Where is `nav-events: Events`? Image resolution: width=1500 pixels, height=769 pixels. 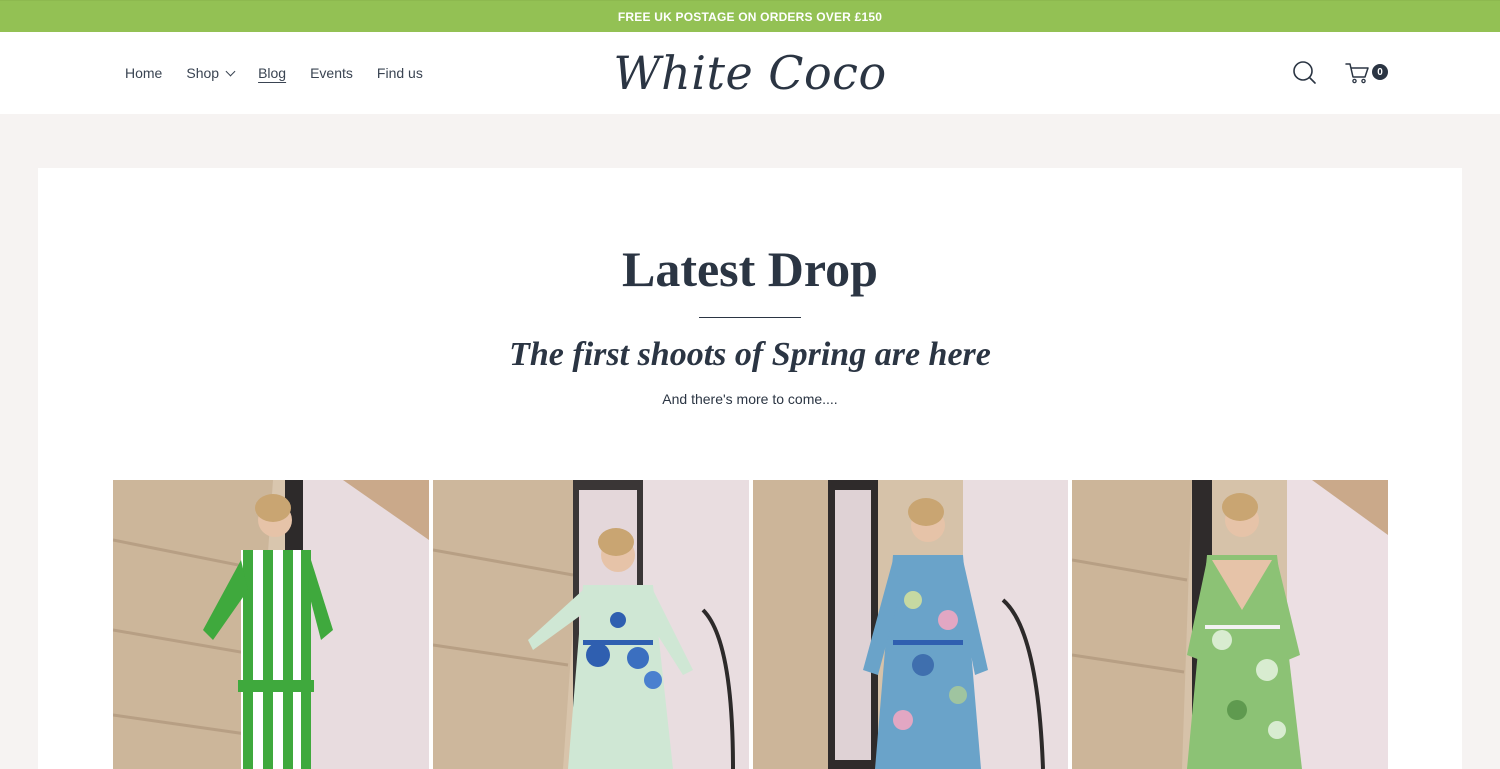
nav-events: Events is located at coordinates (331, 73).